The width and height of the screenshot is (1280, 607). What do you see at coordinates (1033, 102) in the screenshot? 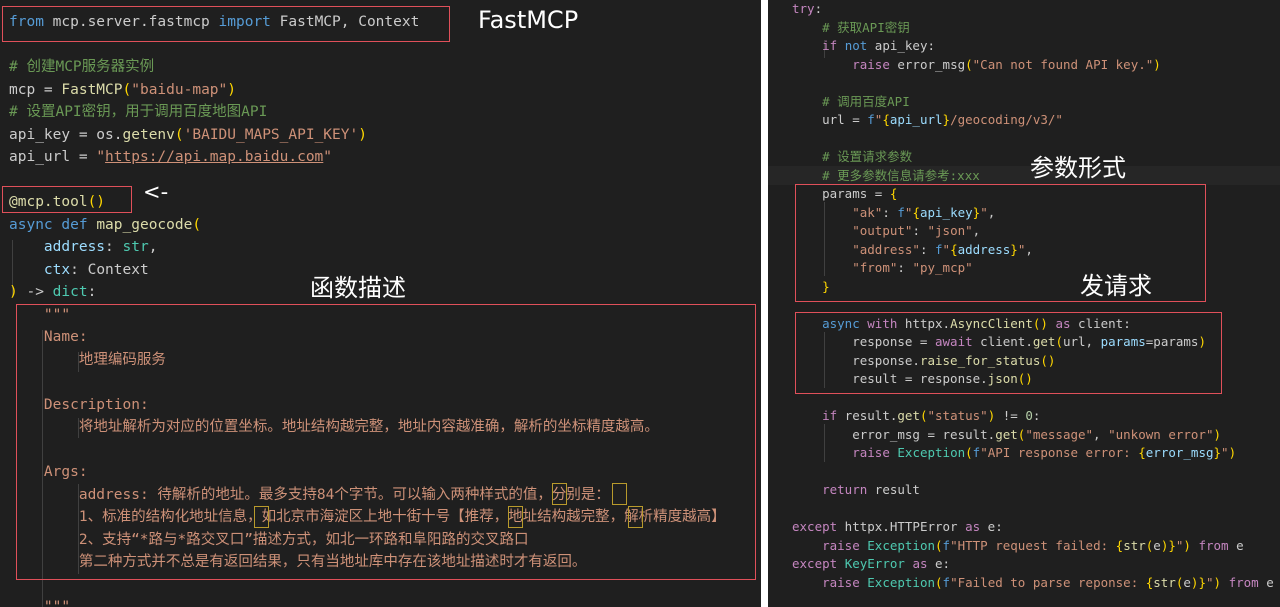
I see `code-line: # 调用百度API` at bounding box center [1033, 102].